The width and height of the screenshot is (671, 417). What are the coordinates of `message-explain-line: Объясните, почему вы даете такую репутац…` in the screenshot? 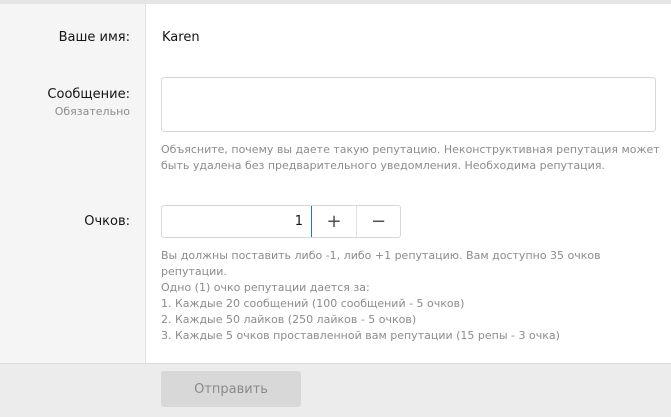 It's located at (410, 149).